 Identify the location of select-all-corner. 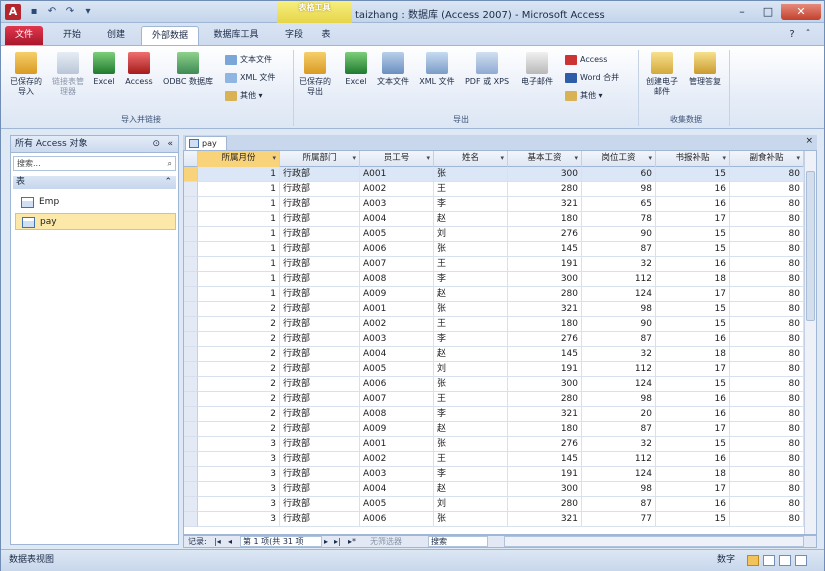
(191, 159).